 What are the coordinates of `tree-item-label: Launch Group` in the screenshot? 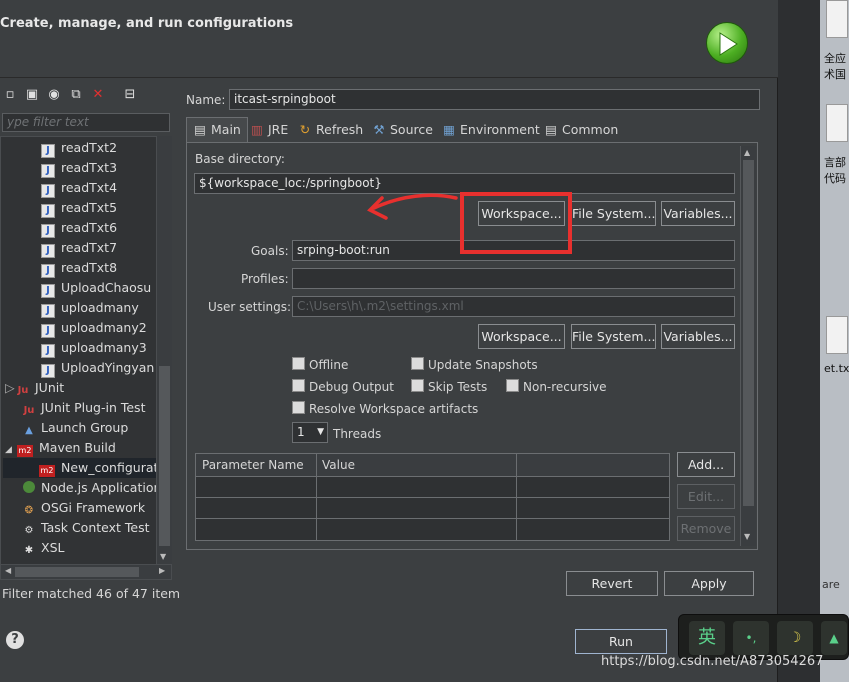 It's located at (85, 427).